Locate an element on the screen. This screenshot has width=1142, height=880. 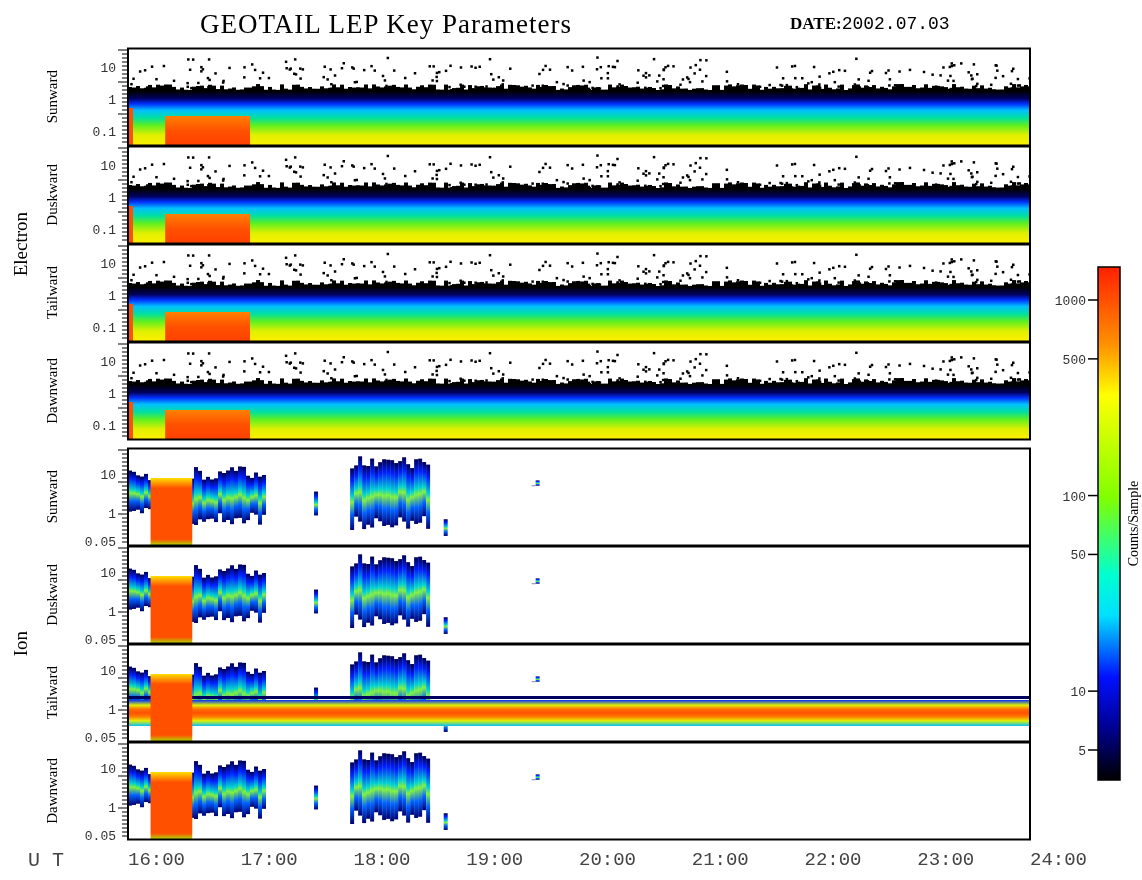
axis-tick-label: 22:00 is located at coordinates (832, 860).